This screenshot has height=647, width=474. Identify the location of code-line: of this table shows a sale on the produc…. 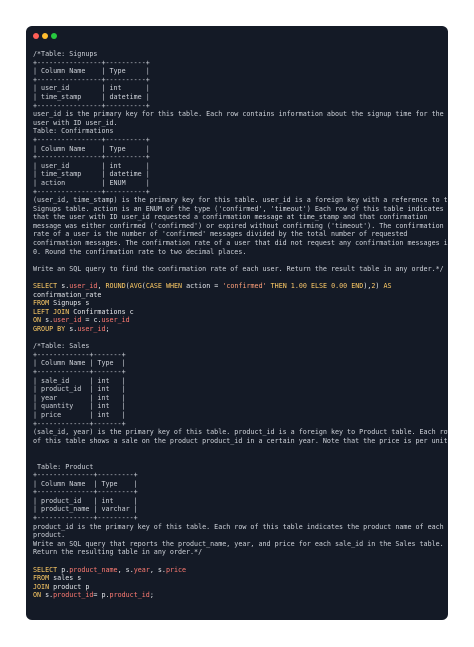
(240, 440).